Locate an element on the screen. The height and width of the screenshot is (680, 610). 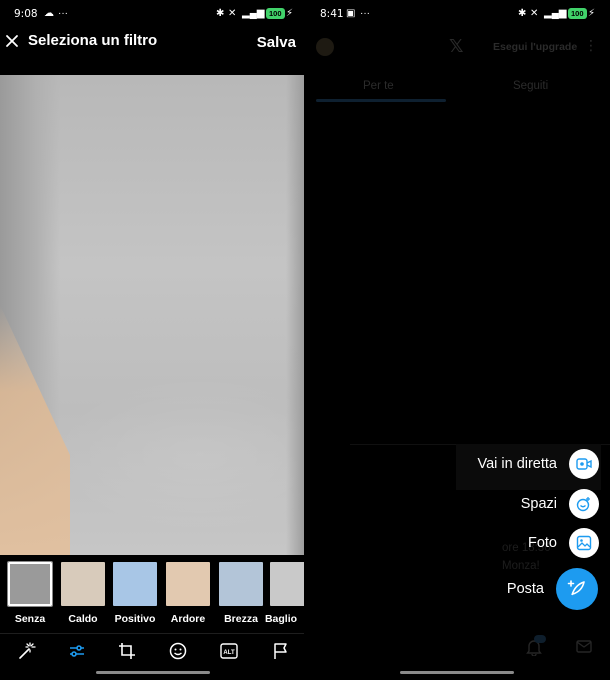
svg-text: ALT is located at coordinates (229, 653).